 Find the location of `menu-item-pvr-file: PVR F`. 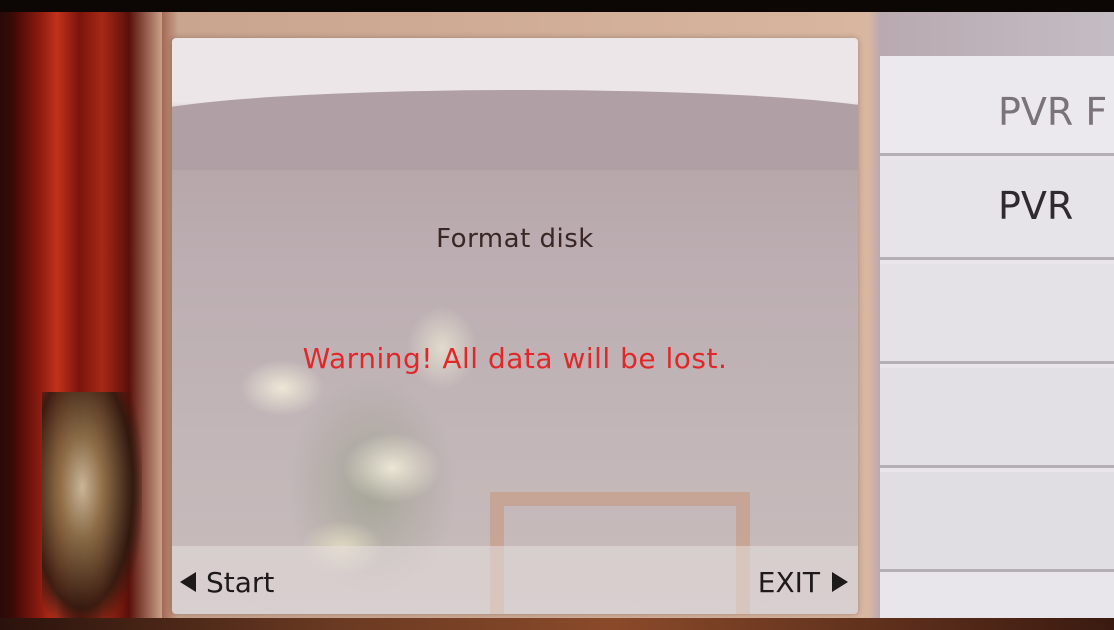

menu-item-pvr-file: PVR F is located at coordinates (997, 106).